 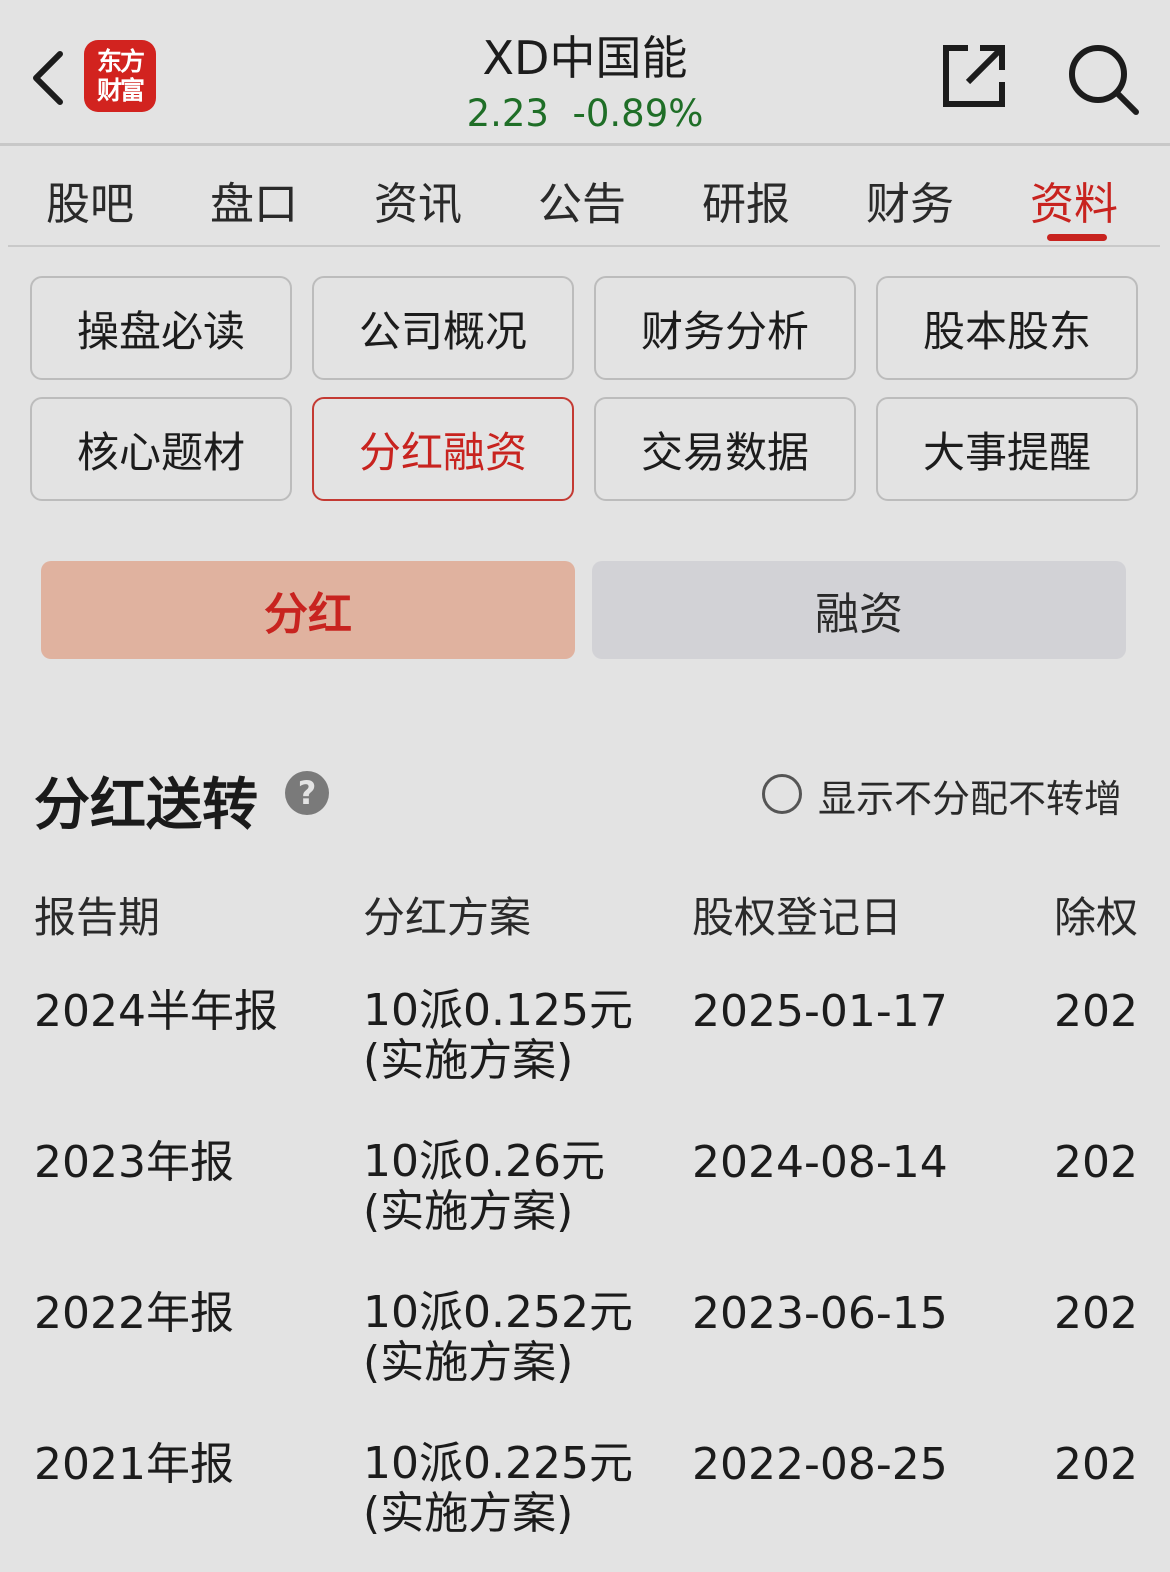 What do you see at coordinates (308, 610) in the screenshot?
I see `segment-dividend: 分红` at bounding box center [308, 610].